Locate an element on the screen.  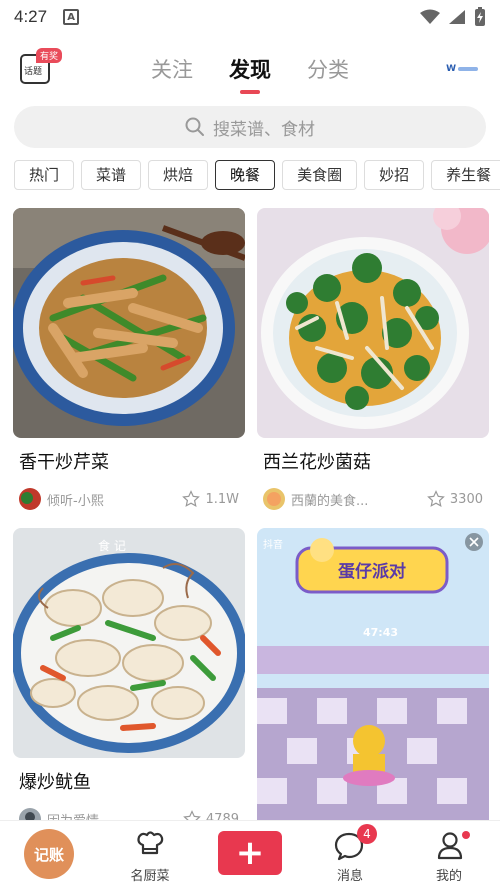
tab-discover: 发现 is located at coordinates (250, 69).